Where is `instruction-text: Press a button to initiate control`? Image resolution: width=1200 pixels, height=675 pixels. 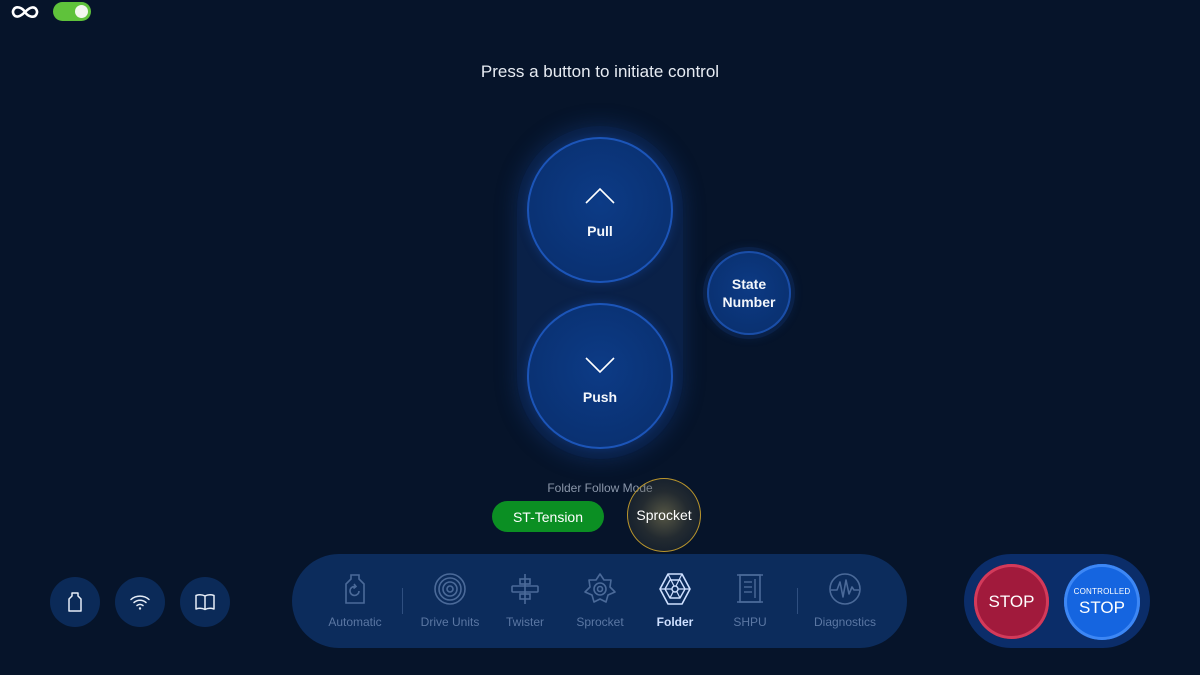 instruction-text: Press a button to initiate control is located at coordinates (600, 71).